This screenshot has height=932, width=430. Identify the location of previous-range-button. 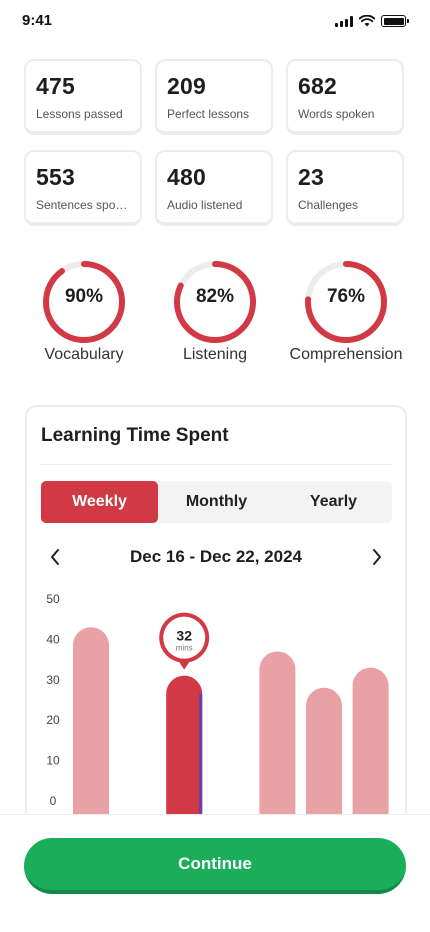
(55, 557).